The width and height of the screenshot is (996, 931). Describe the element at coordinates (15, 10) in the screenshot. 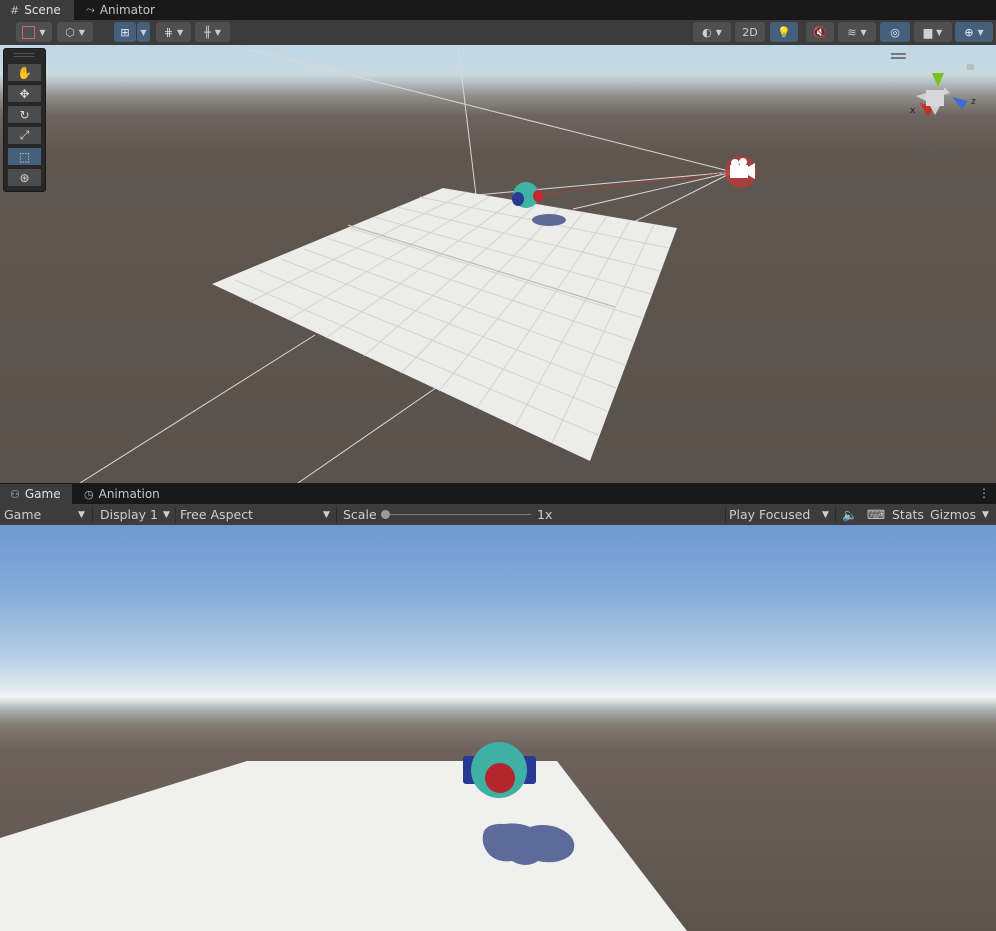

I see `grid-icon: #` at that location.